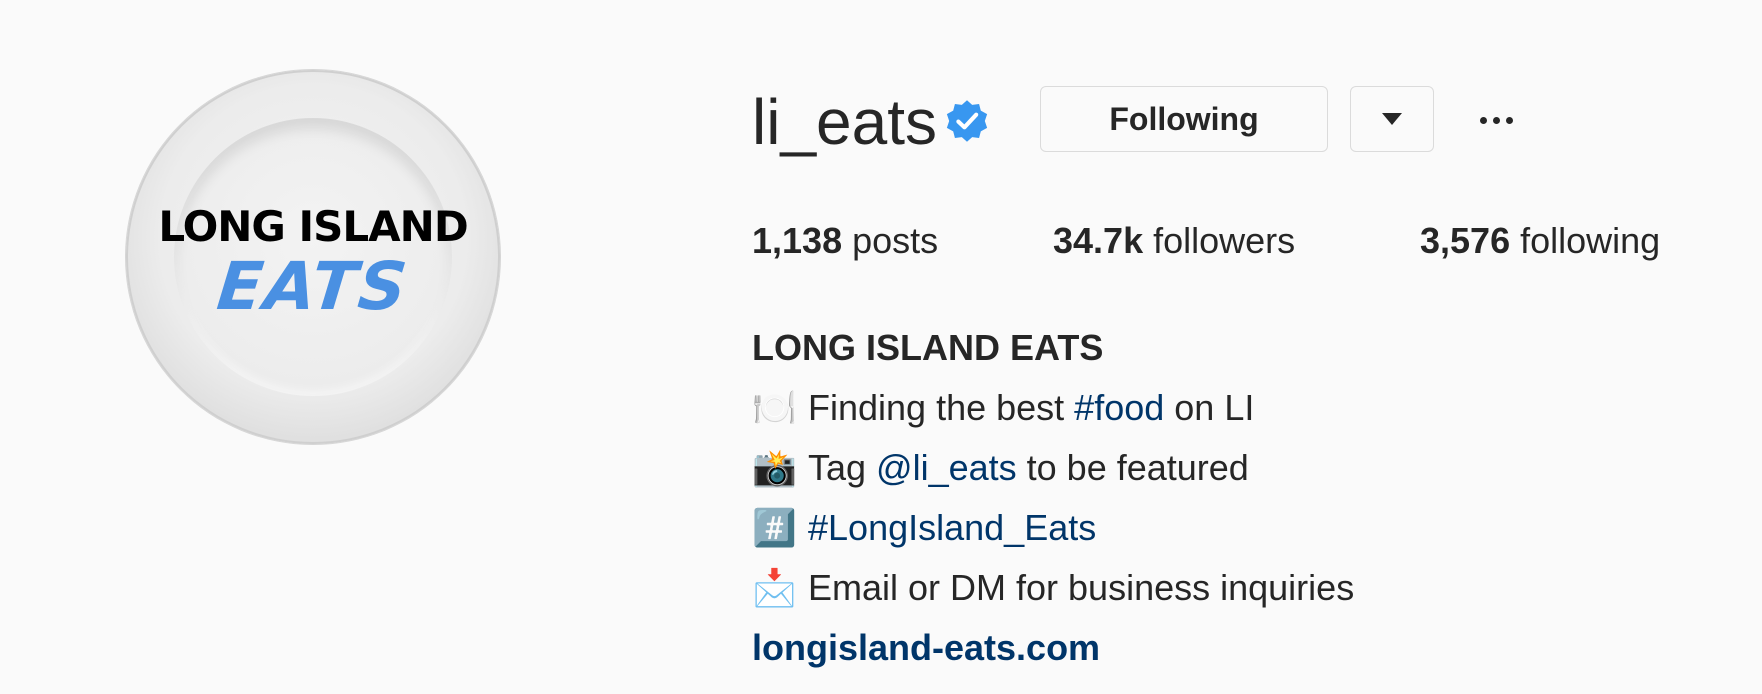 The width and height of the screenshot is (1762, 694). Describe the element at coordinates (1184, 119) in the screenshot. I see `following-button: Following` at that location.